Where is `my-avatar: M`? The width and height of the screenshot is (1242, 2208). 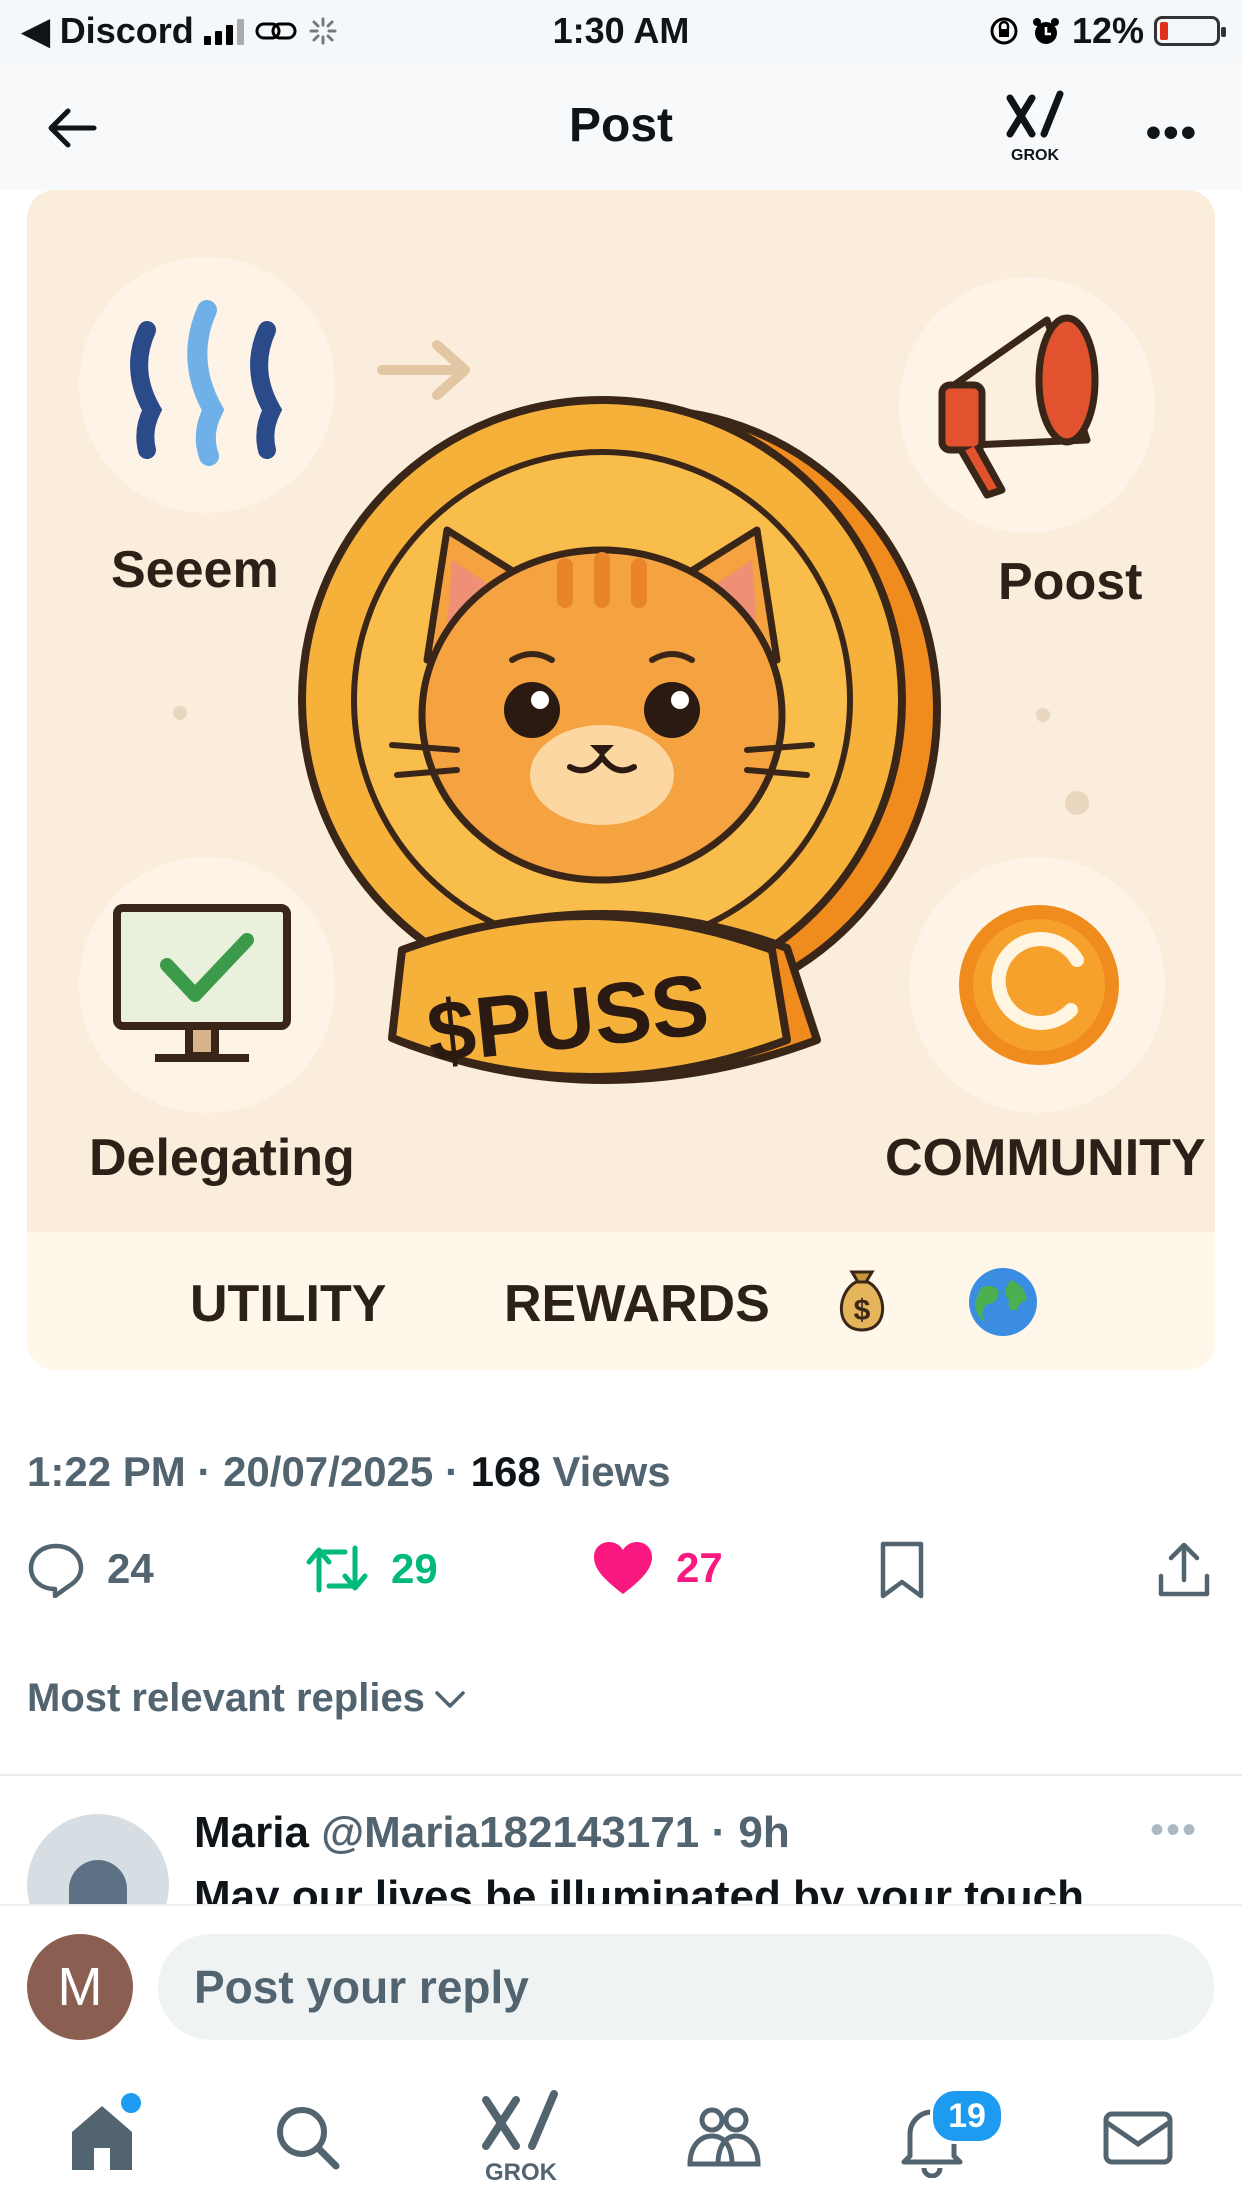 my-avatar: M is located at coordinates (80, 1987).